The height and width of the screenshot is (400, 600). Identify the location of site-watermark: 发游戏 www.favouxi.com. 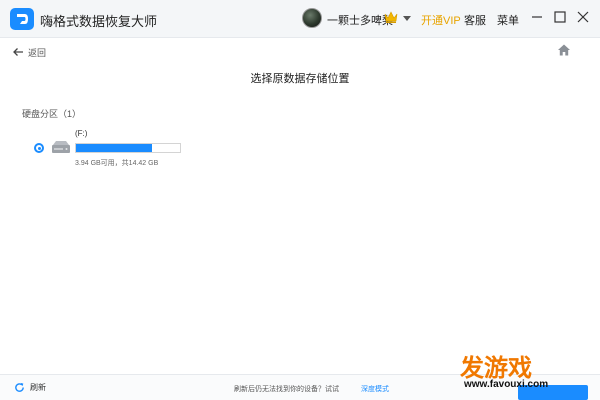
(528, 372).